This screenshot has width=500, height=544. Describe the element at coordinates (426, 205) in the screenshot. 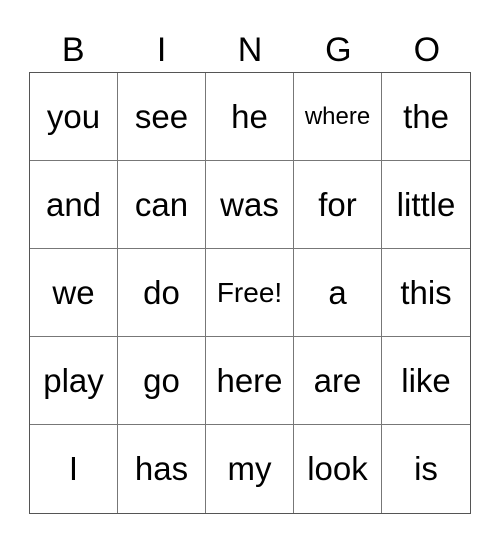

I see `bingo-cell: little` at that location.